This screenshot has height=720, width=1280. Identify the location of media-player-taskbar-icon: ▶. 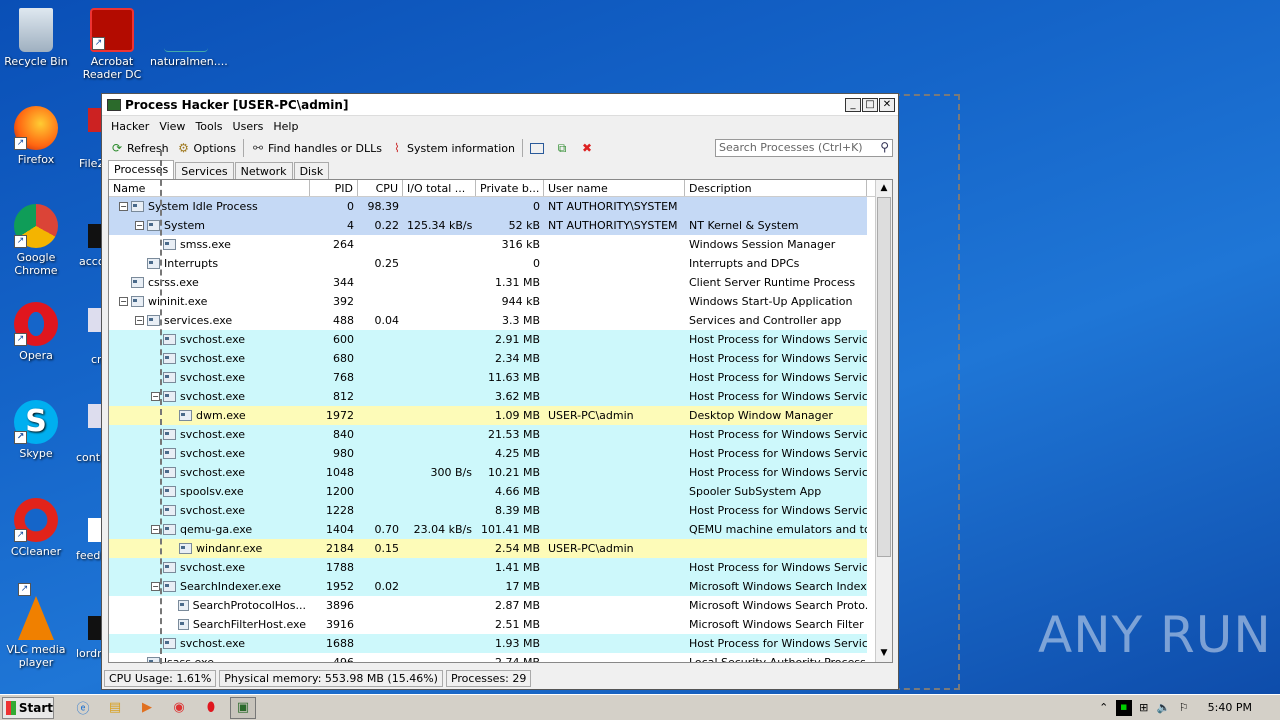
(147, 708).